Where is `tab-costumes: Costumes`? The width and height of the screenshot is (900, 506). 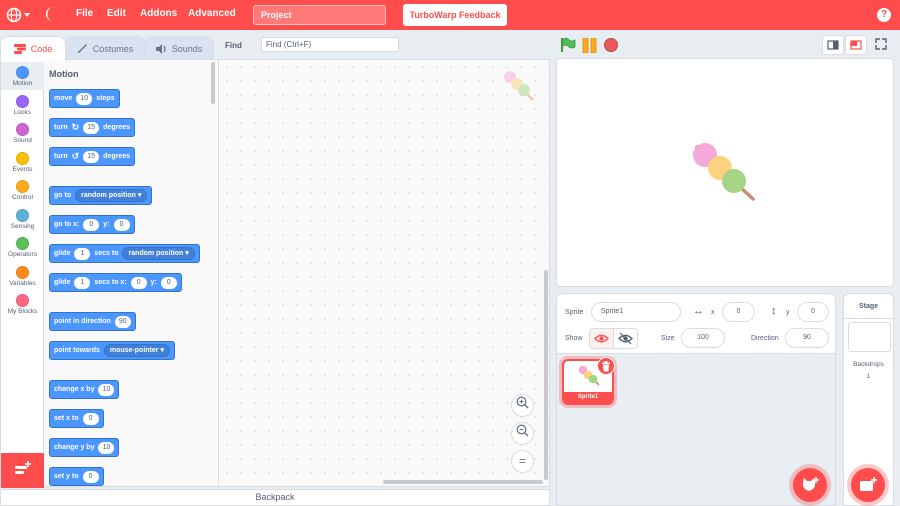
tab-costumes: Costumes is located at coordinates (105, 48).